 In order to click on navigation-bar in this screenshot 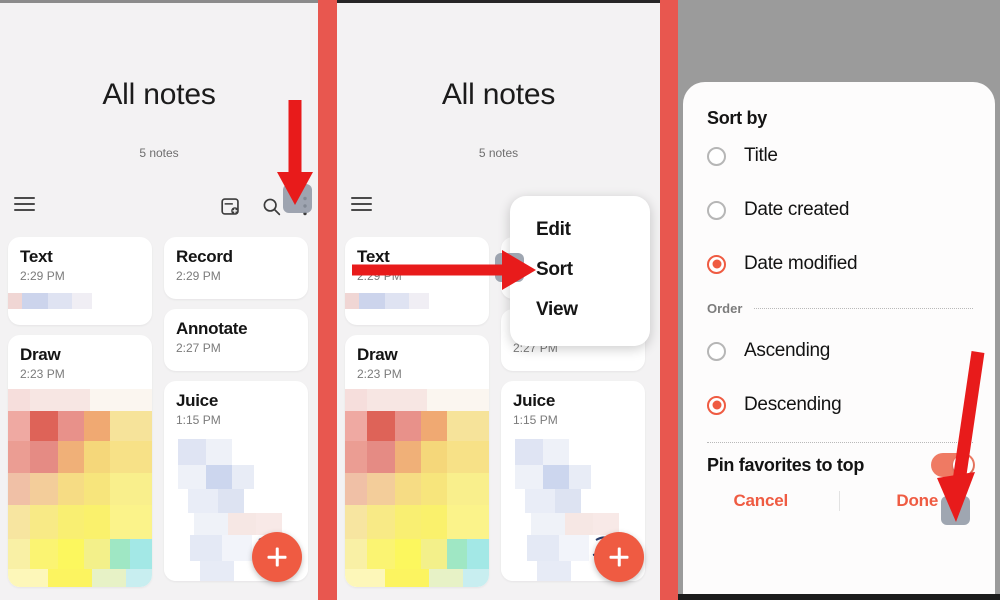, I will do `click(839, 597)`.